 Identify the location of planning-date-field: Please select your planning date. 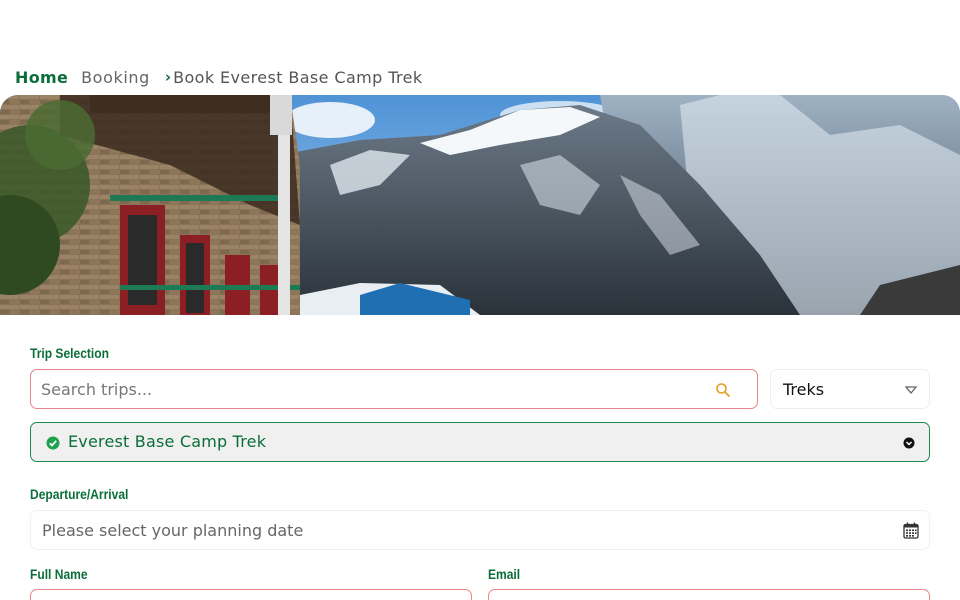
(480, 530).